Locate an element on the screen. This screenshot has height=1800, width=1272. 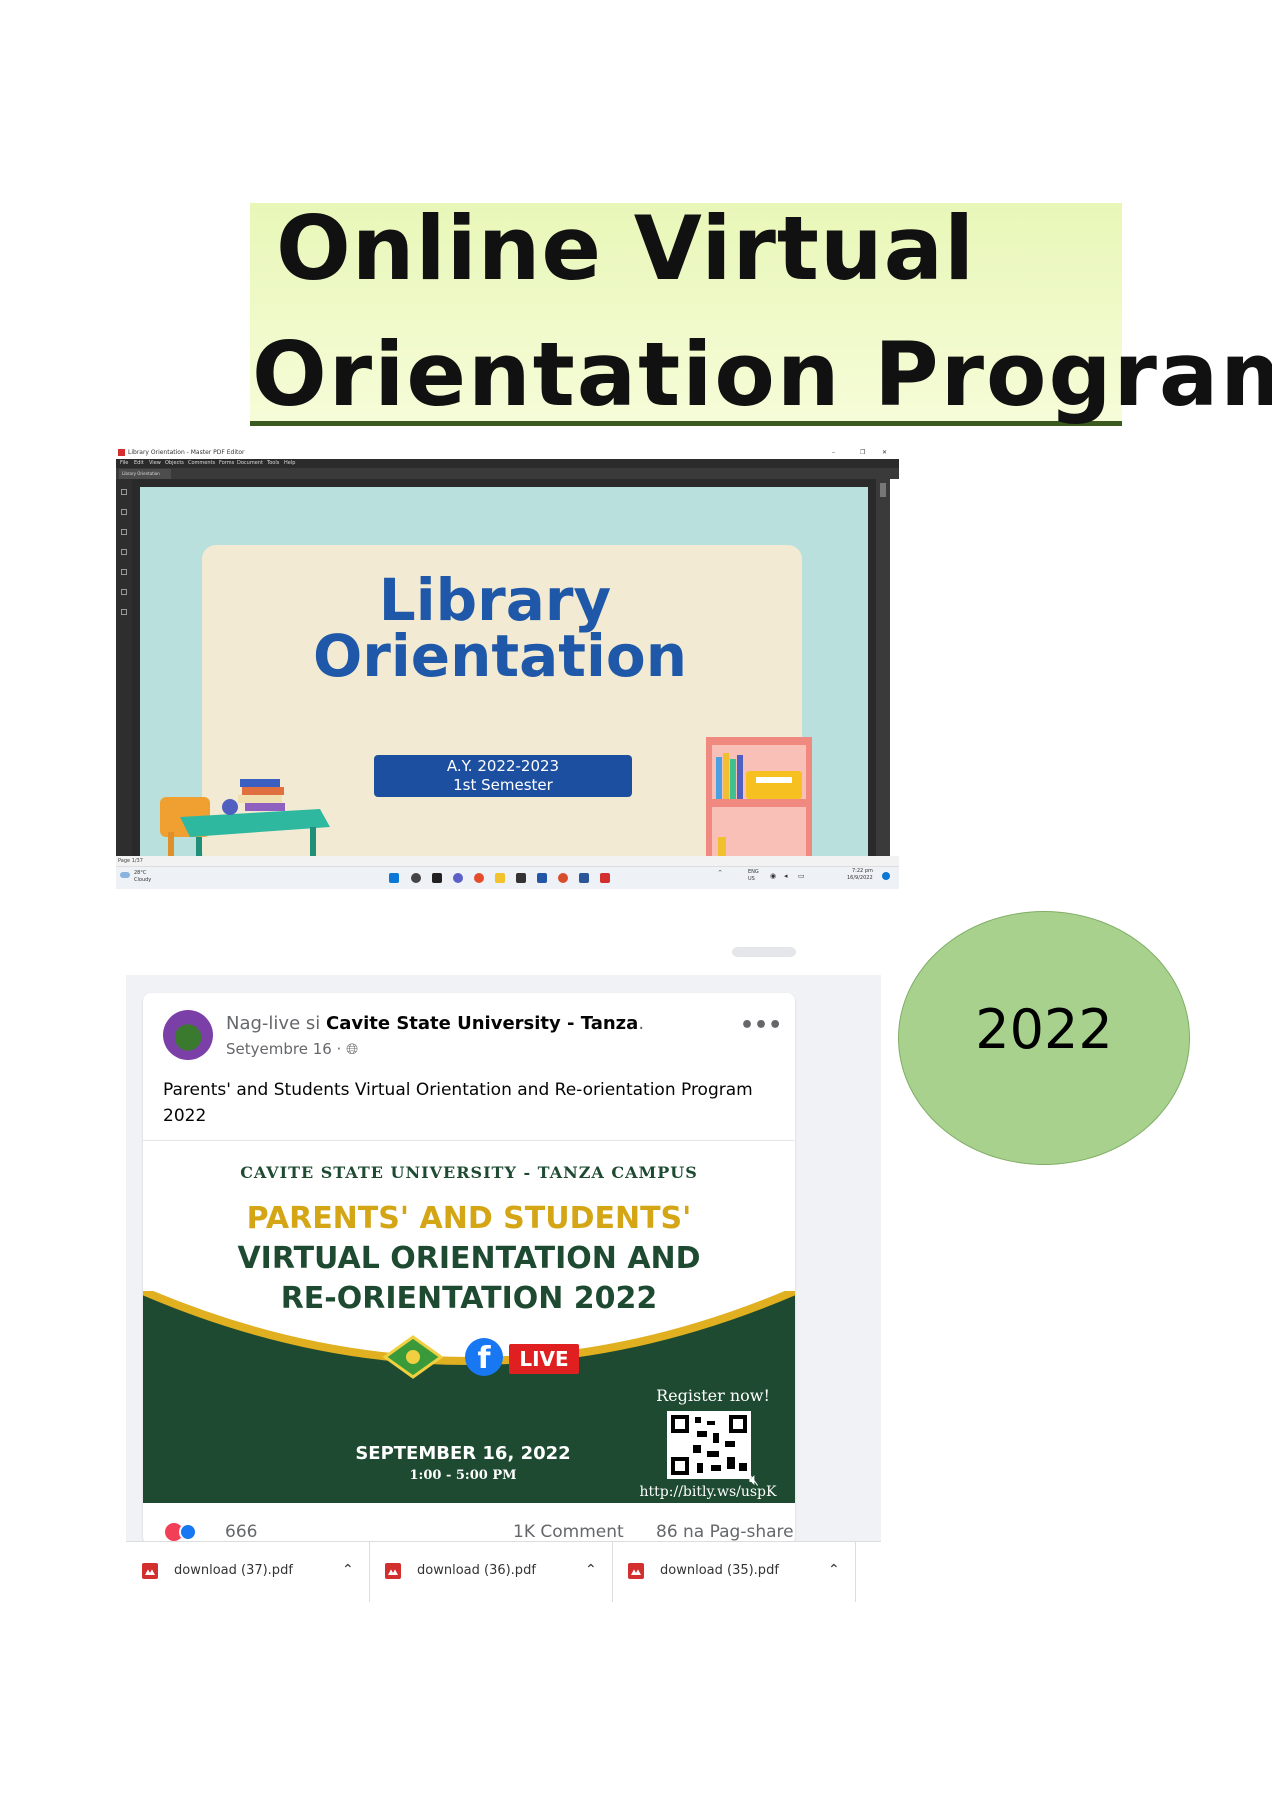
reaction-count: 666 is located at coordinates (241, 1532).